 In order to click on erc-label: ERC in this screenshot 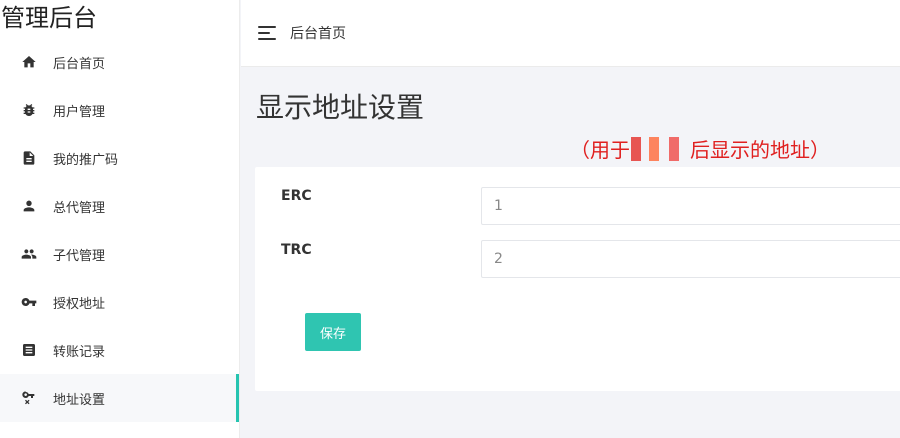, I will do `click(296, 196)`.